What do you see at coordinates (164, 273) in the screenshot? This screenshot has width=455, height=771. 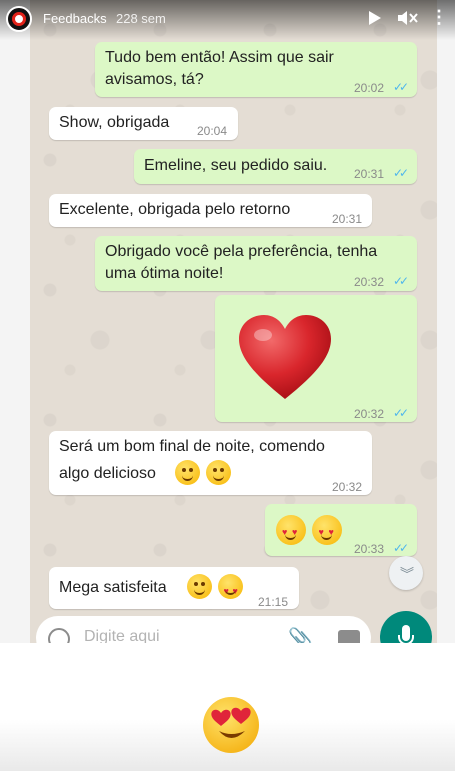 I see `message-text: uma ótima noite!` at bounding box center [164, 273].